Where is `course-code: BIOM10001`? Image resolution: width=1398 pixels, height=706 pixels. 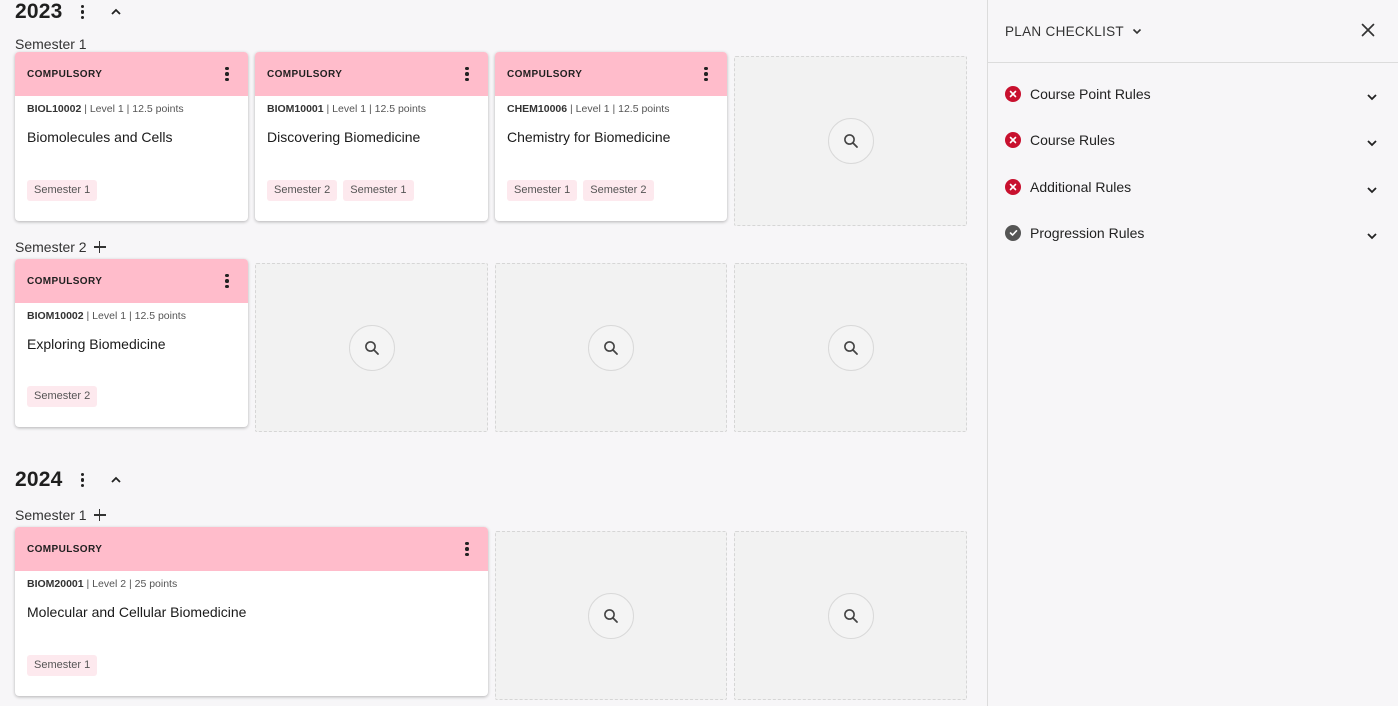 course-code: BIOM10001 is located at coordinates (295, 109).